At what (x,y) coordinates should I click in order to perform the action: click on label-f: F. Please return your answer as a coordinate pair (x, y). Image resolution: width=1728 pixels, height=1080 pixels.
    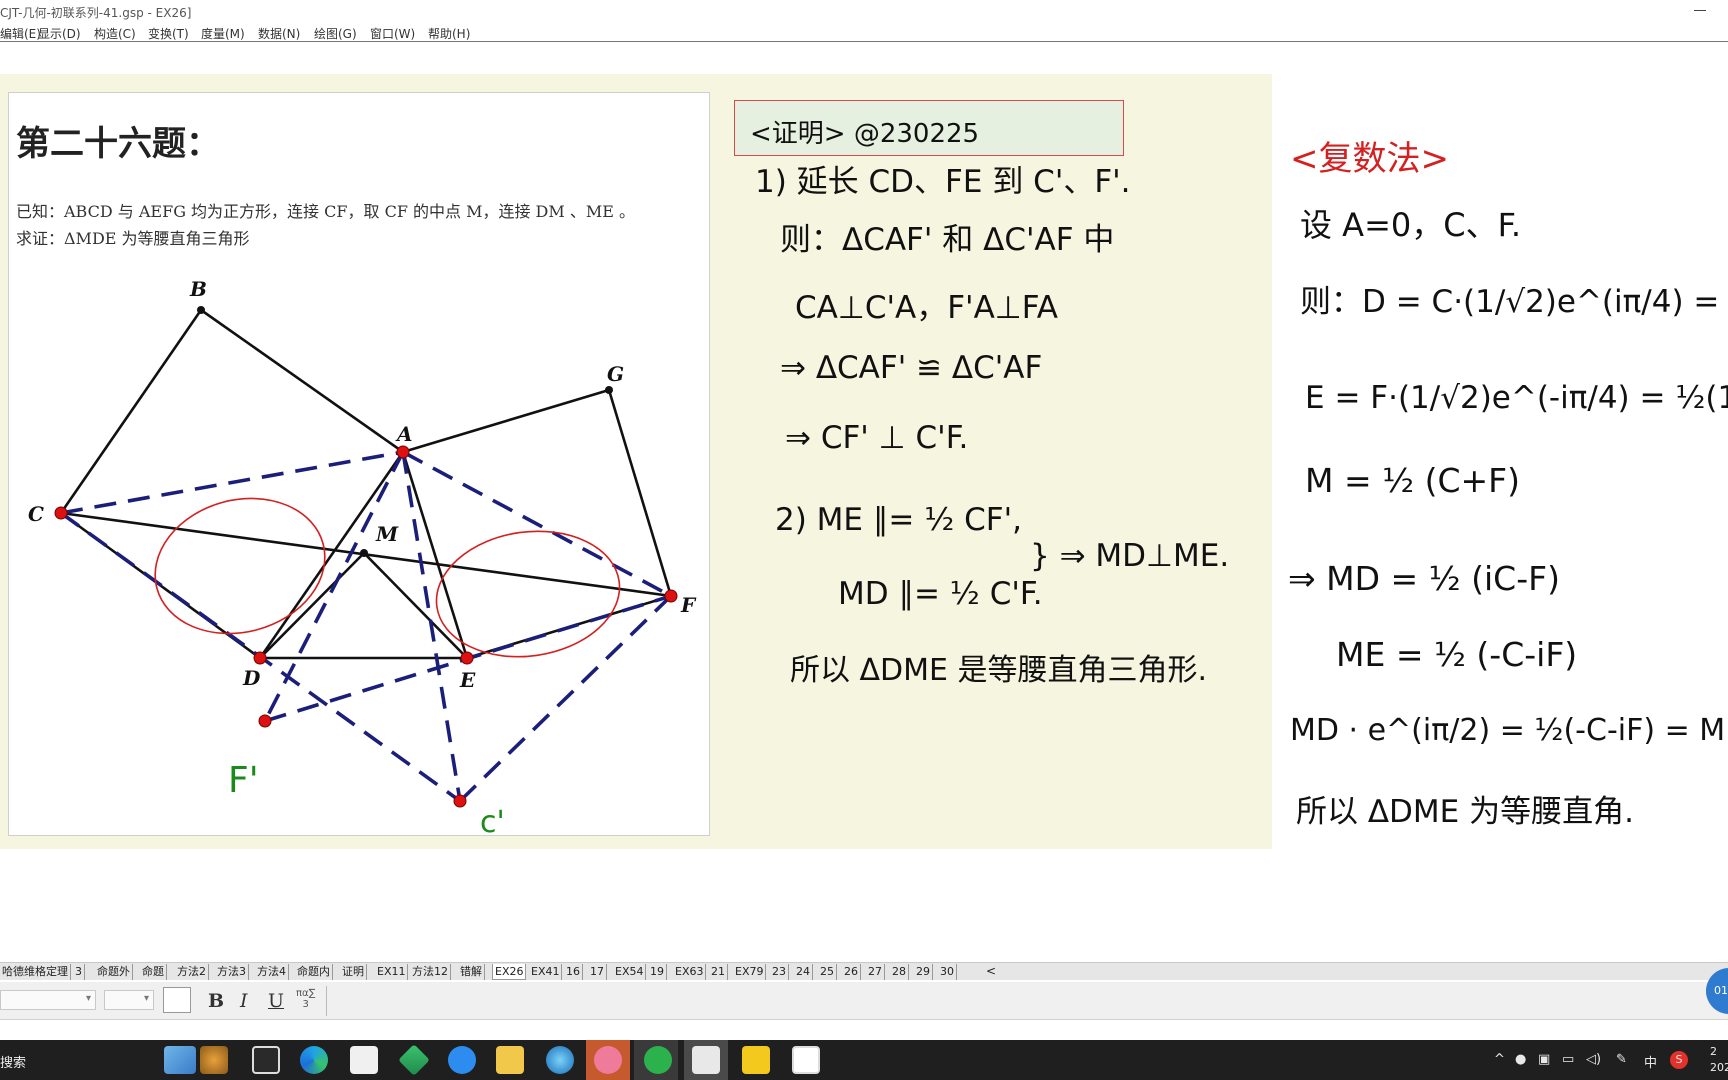
    Looking at the image, I should click on (688, 605).